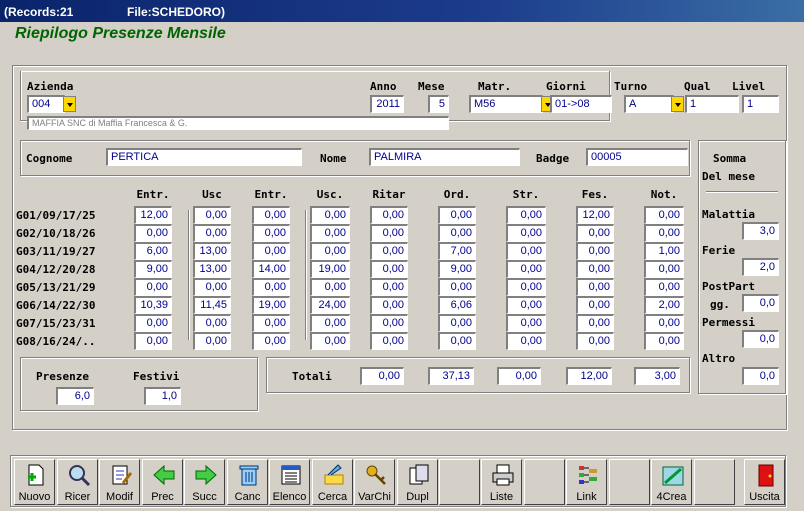 This screenshot has width=804, height=511. What do you see at coordinates (153, 305) in the screenshot?
I see `grid-cell: 10,39` at bounding box center [153, 305].